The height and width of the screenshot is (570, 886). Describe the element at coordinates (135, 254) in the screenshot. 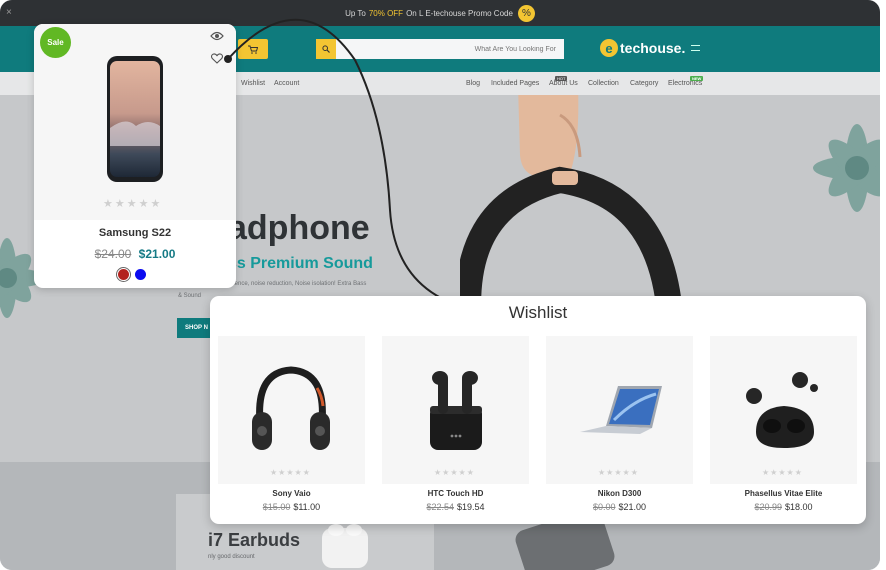

I see `product-prices: $24.00 $21.00` at that location.